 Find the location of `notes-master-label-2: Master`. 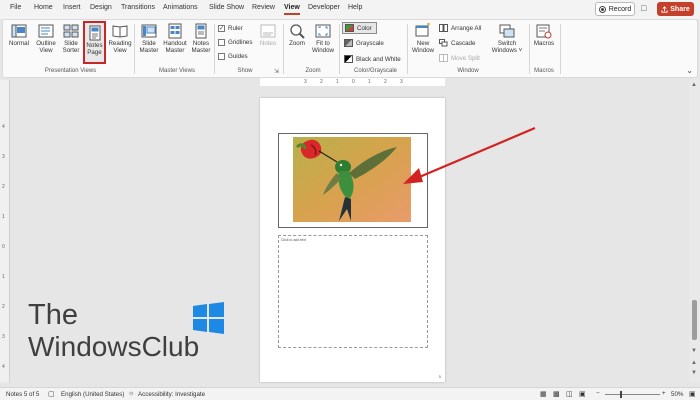

notes-master-label-2: Master is located at coordinates (201, 50).